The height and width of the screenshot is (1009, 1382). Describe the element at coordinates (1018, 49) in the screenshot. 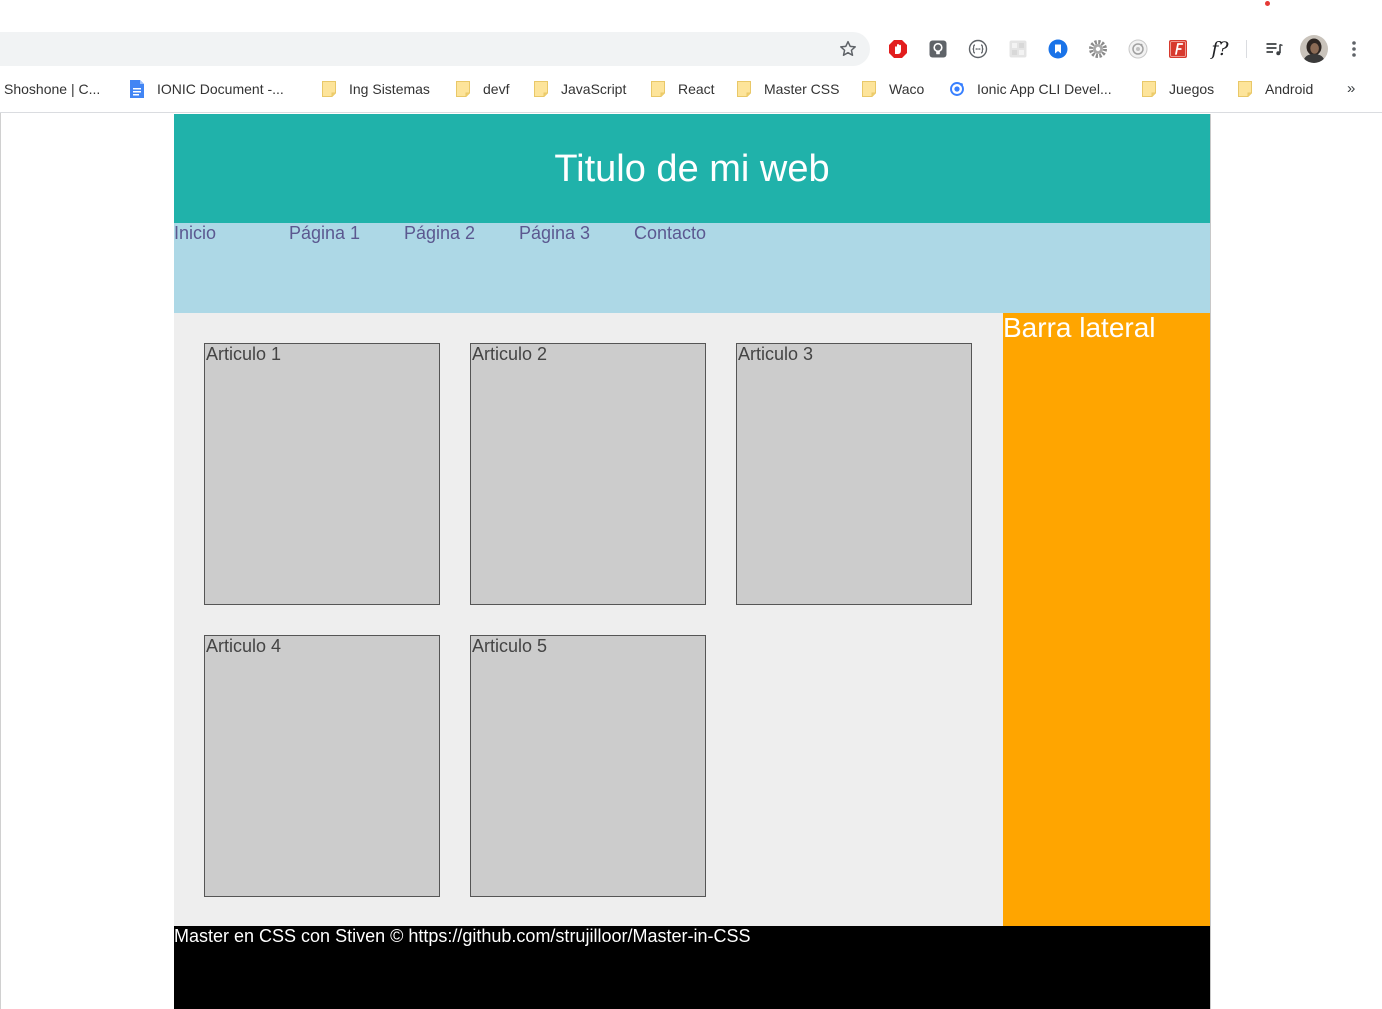

I see `pixel-grid-icon` at that location.